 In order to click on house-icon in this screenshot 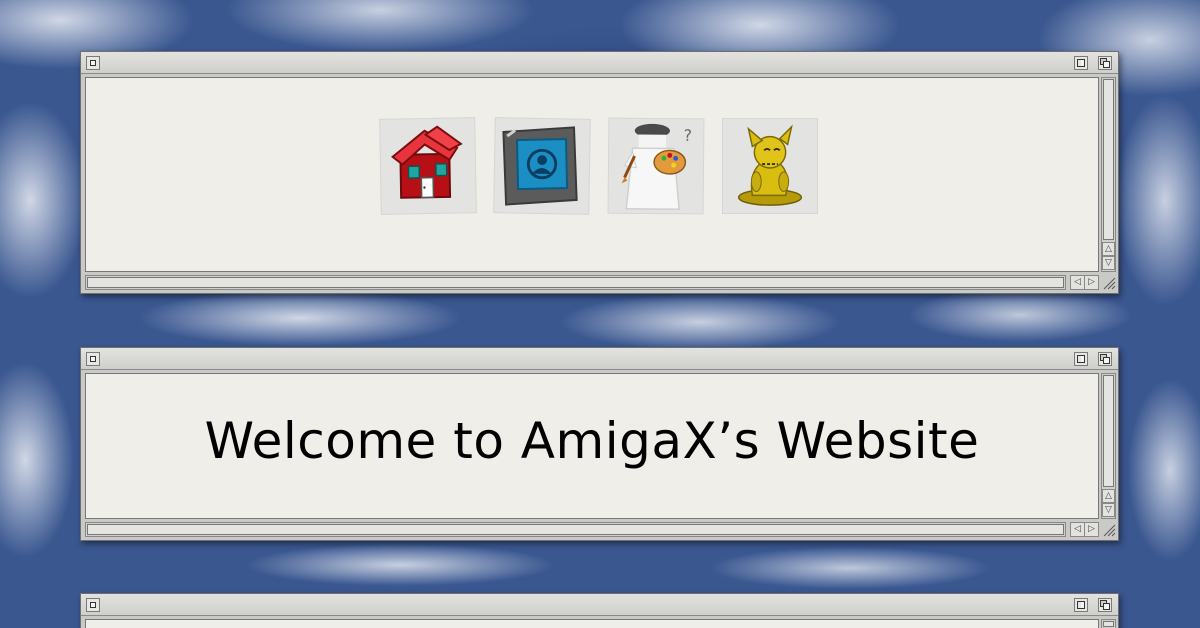, I will do `click(427, 162)`.